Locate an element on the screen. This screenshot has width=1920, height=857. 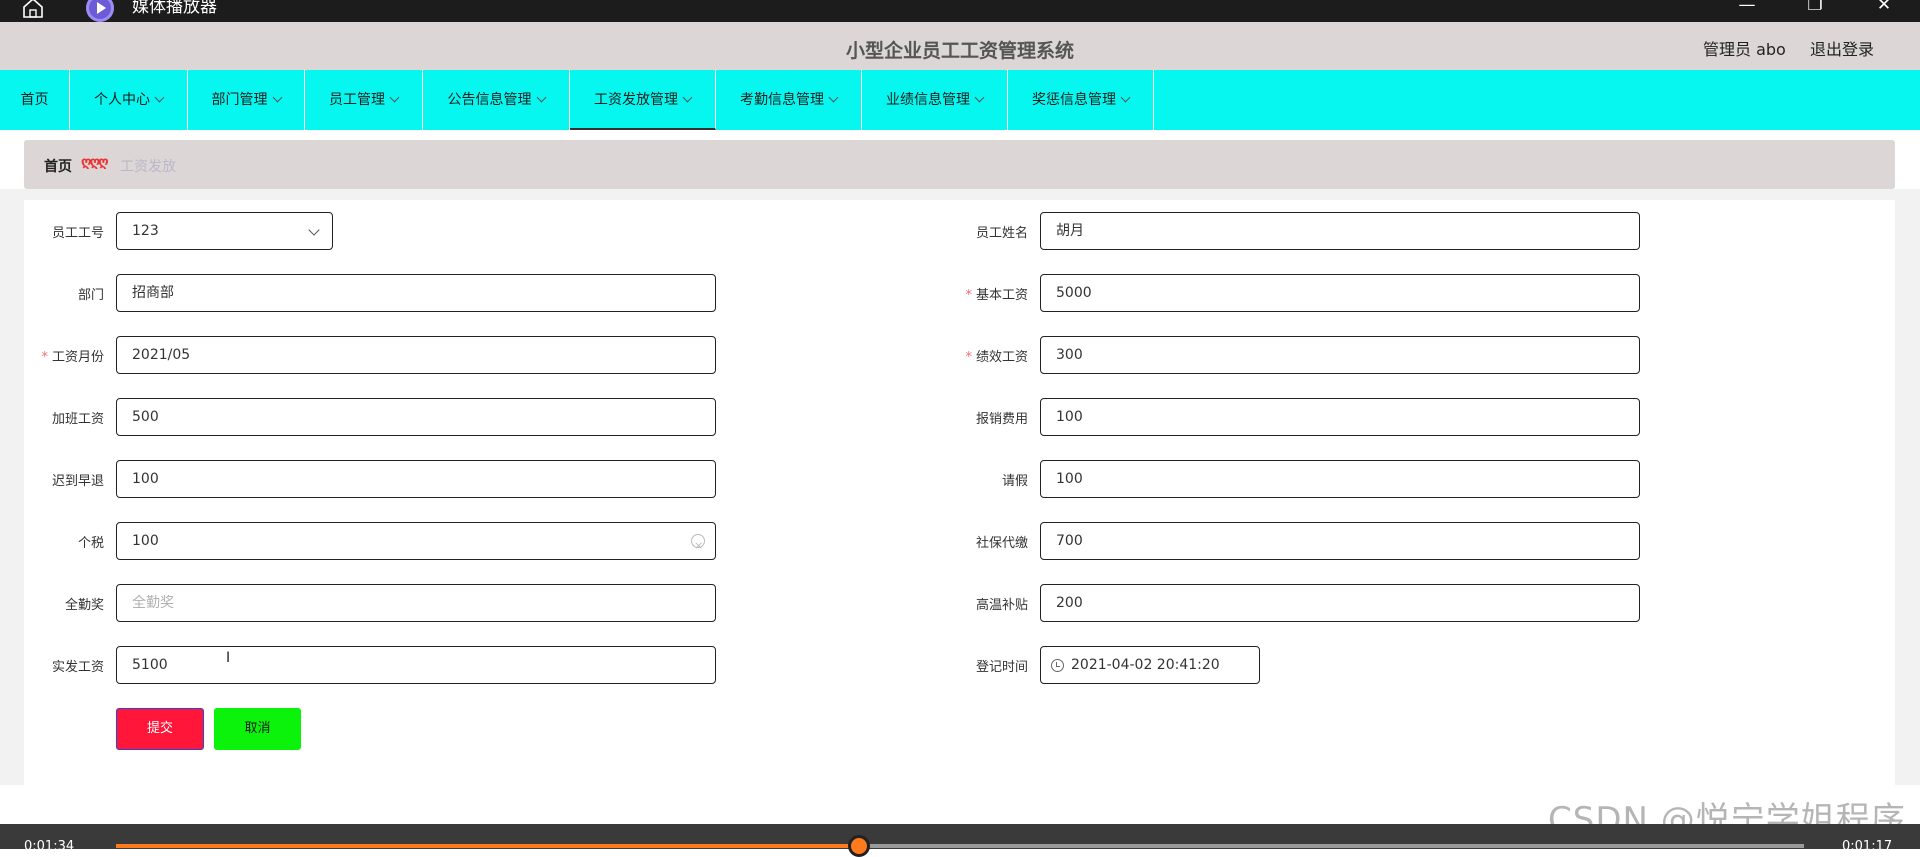
player-title: 媒体播放器 is located at coordinates (174, 8).